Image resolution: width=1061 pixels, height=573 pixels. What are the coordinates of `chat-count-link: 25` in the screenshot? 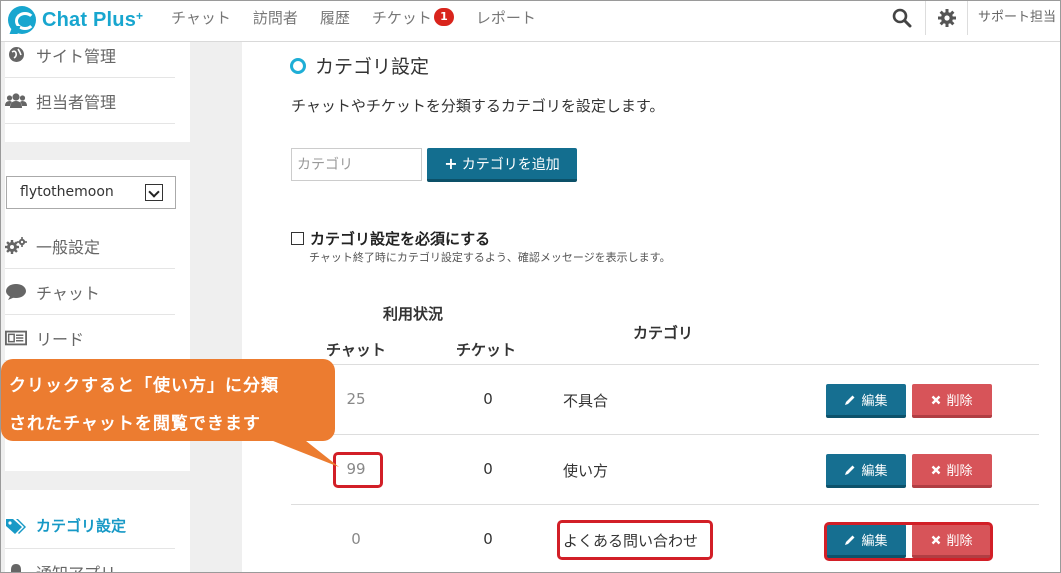 It's located at (356, 399).